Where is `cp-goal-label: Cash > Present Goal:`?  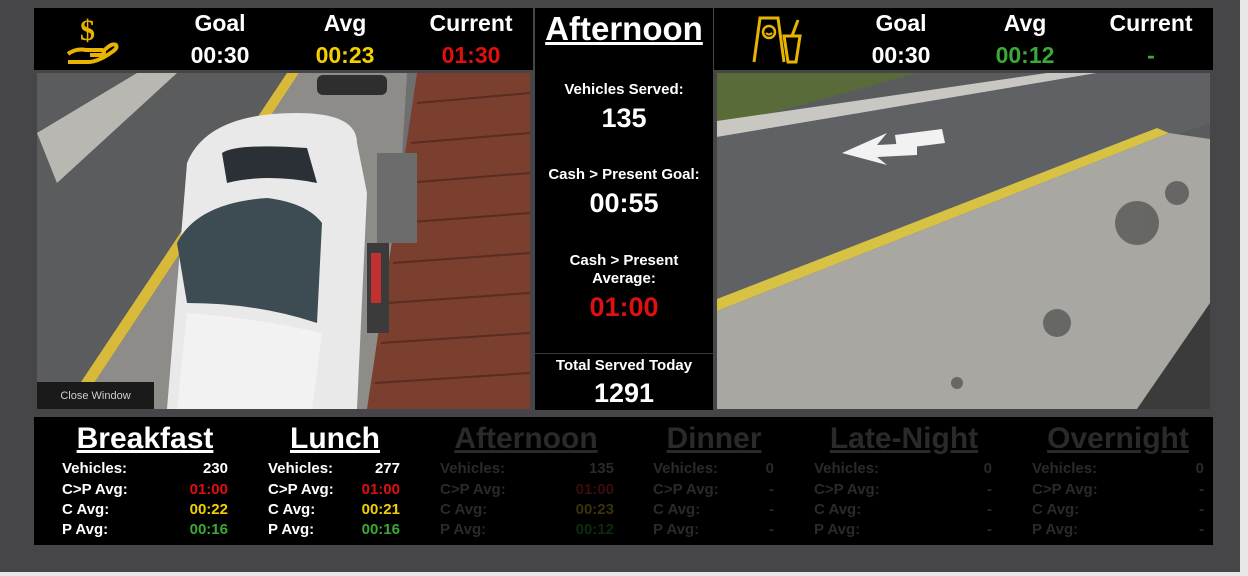
cp-goal-label: Cash > Present Goal: is located at coordinates (624, 174).